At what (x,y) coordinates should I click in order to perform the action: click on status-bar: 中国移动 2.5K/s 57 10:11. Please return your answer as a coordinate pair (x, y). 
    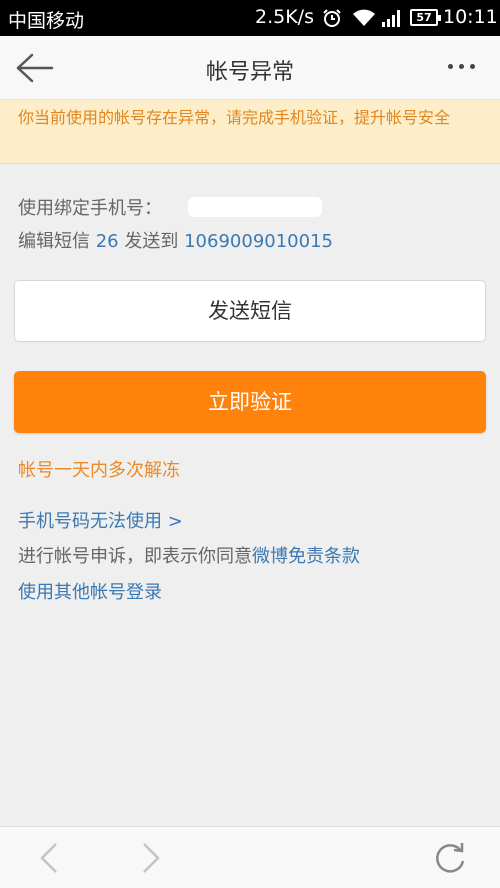
    Looking at the image, I should click on (250, 18).